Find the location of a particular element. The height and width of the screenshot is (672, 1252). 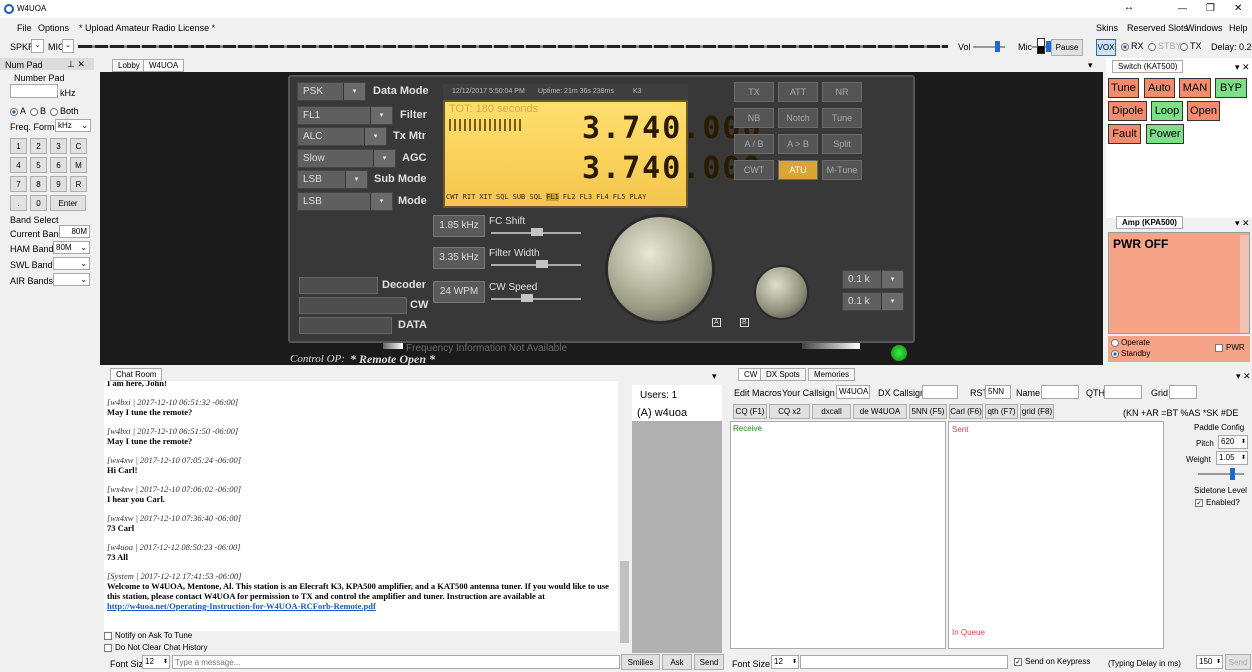

your-callsign-field: W4UOA is located at coordinates (853, 392).